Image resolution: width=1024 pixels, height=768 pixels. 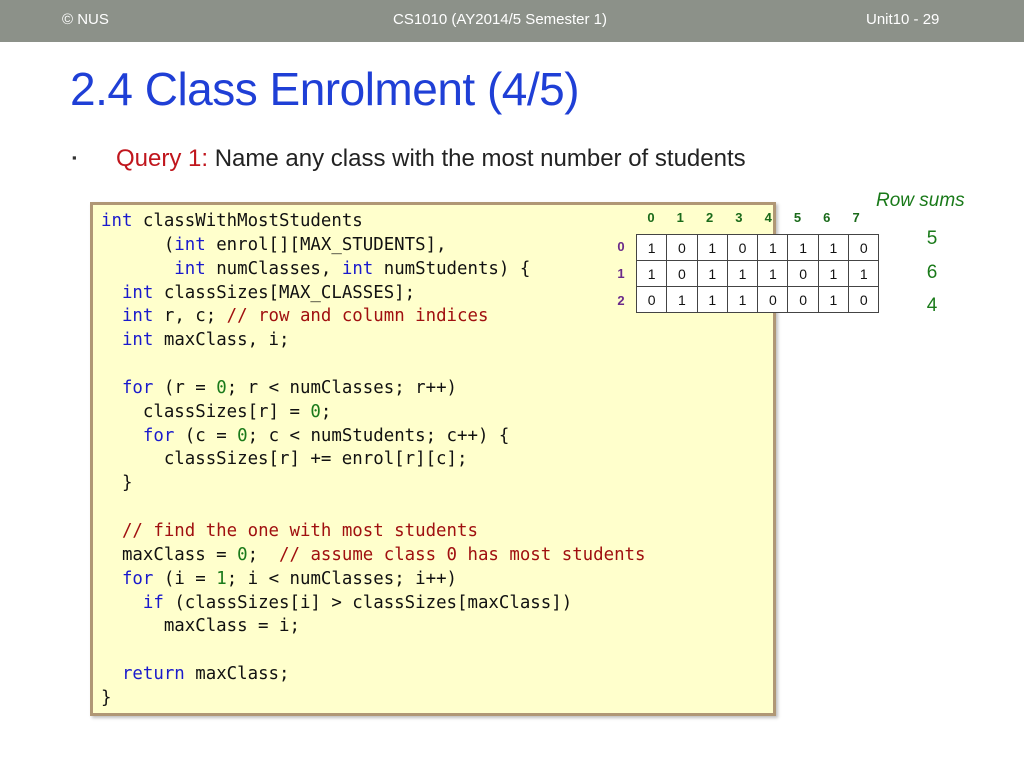 What do you see at coordinates (85, 19) in the screenshot?
I see `header-copyright: © NUS` at bounding box center [85, 19].